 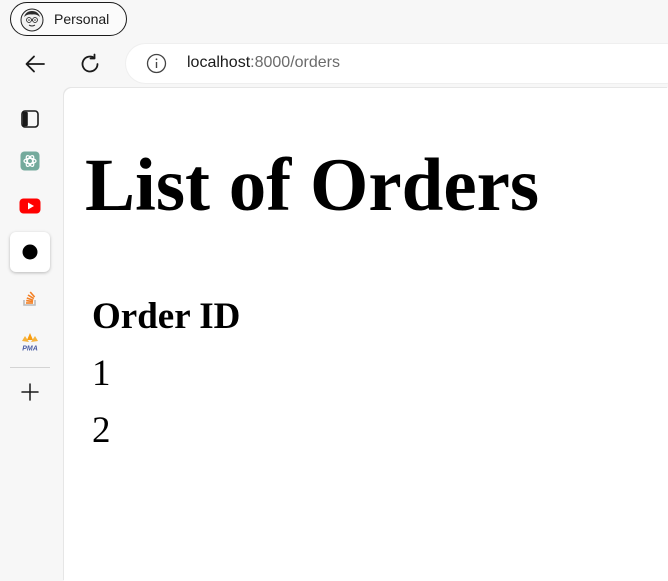 I want to click on sidebar-add-button, so click(x=30, y=392).